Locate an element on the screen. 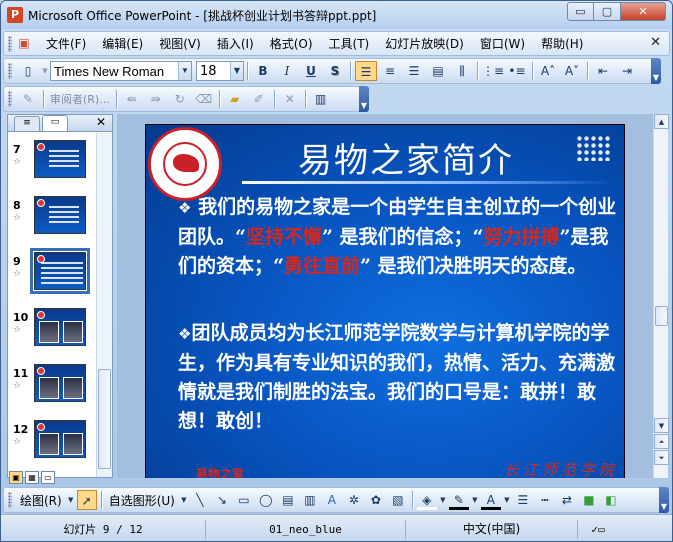 Image resolution: width=673 pixels, height=542 pixels. 3d-style-icon: ◧ is located at coordinates (611, 500).